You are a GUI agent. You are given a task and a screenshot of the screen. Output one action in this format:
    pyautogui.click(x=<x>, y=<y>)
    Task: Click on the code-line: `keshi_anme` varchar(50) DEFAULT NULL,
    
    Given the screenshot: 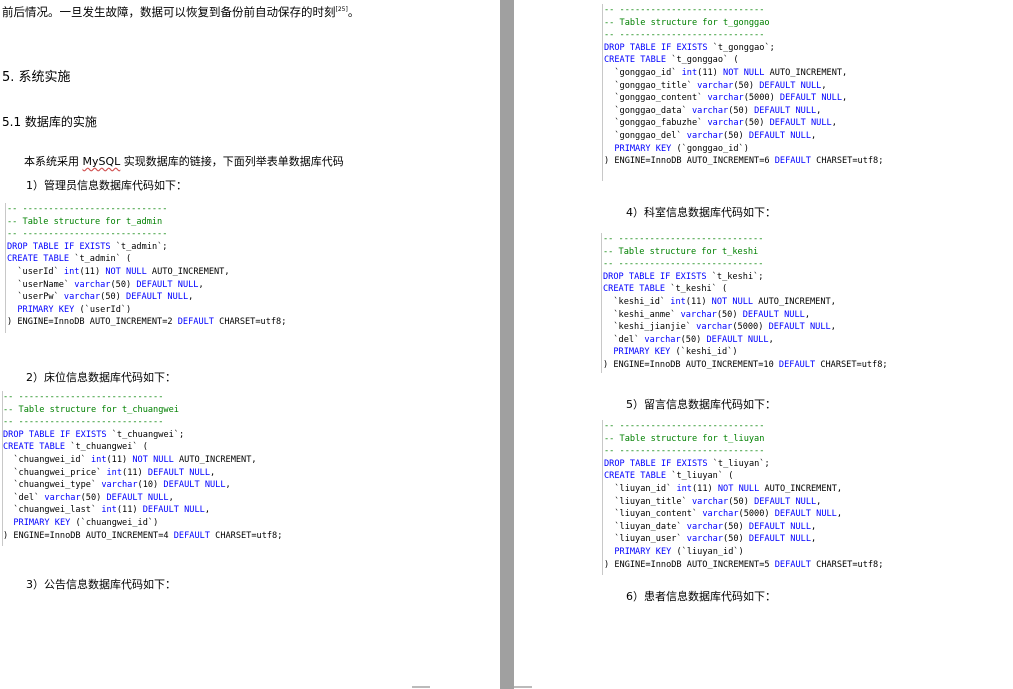 What is the action you would take?
    pyautogui.click(x=706, y=314)
    